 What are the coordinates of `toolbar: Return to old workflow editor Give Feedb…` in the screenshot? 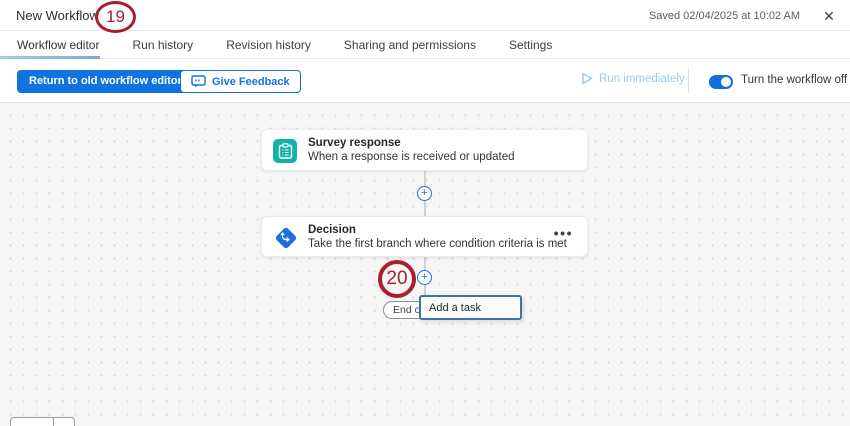 It's located at (425, 81).